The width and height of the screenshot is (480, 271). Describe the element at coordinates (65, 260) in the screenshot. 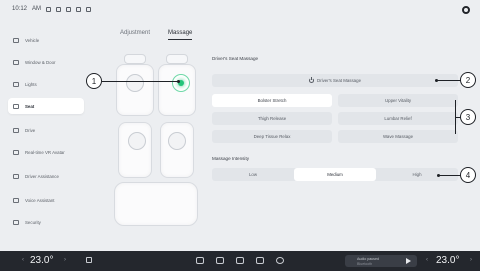

I see `temp-left-increase-icon: ›` at that location.